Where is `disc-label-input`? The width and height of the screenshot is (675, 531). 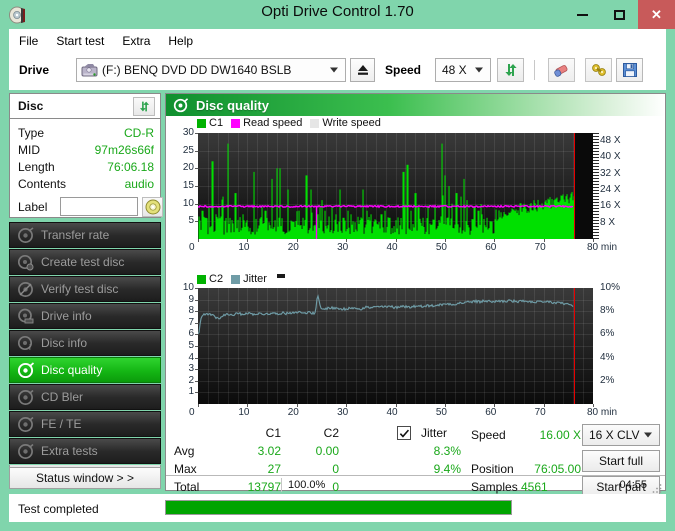
disc-label-input is located at coordinates (99, 206).